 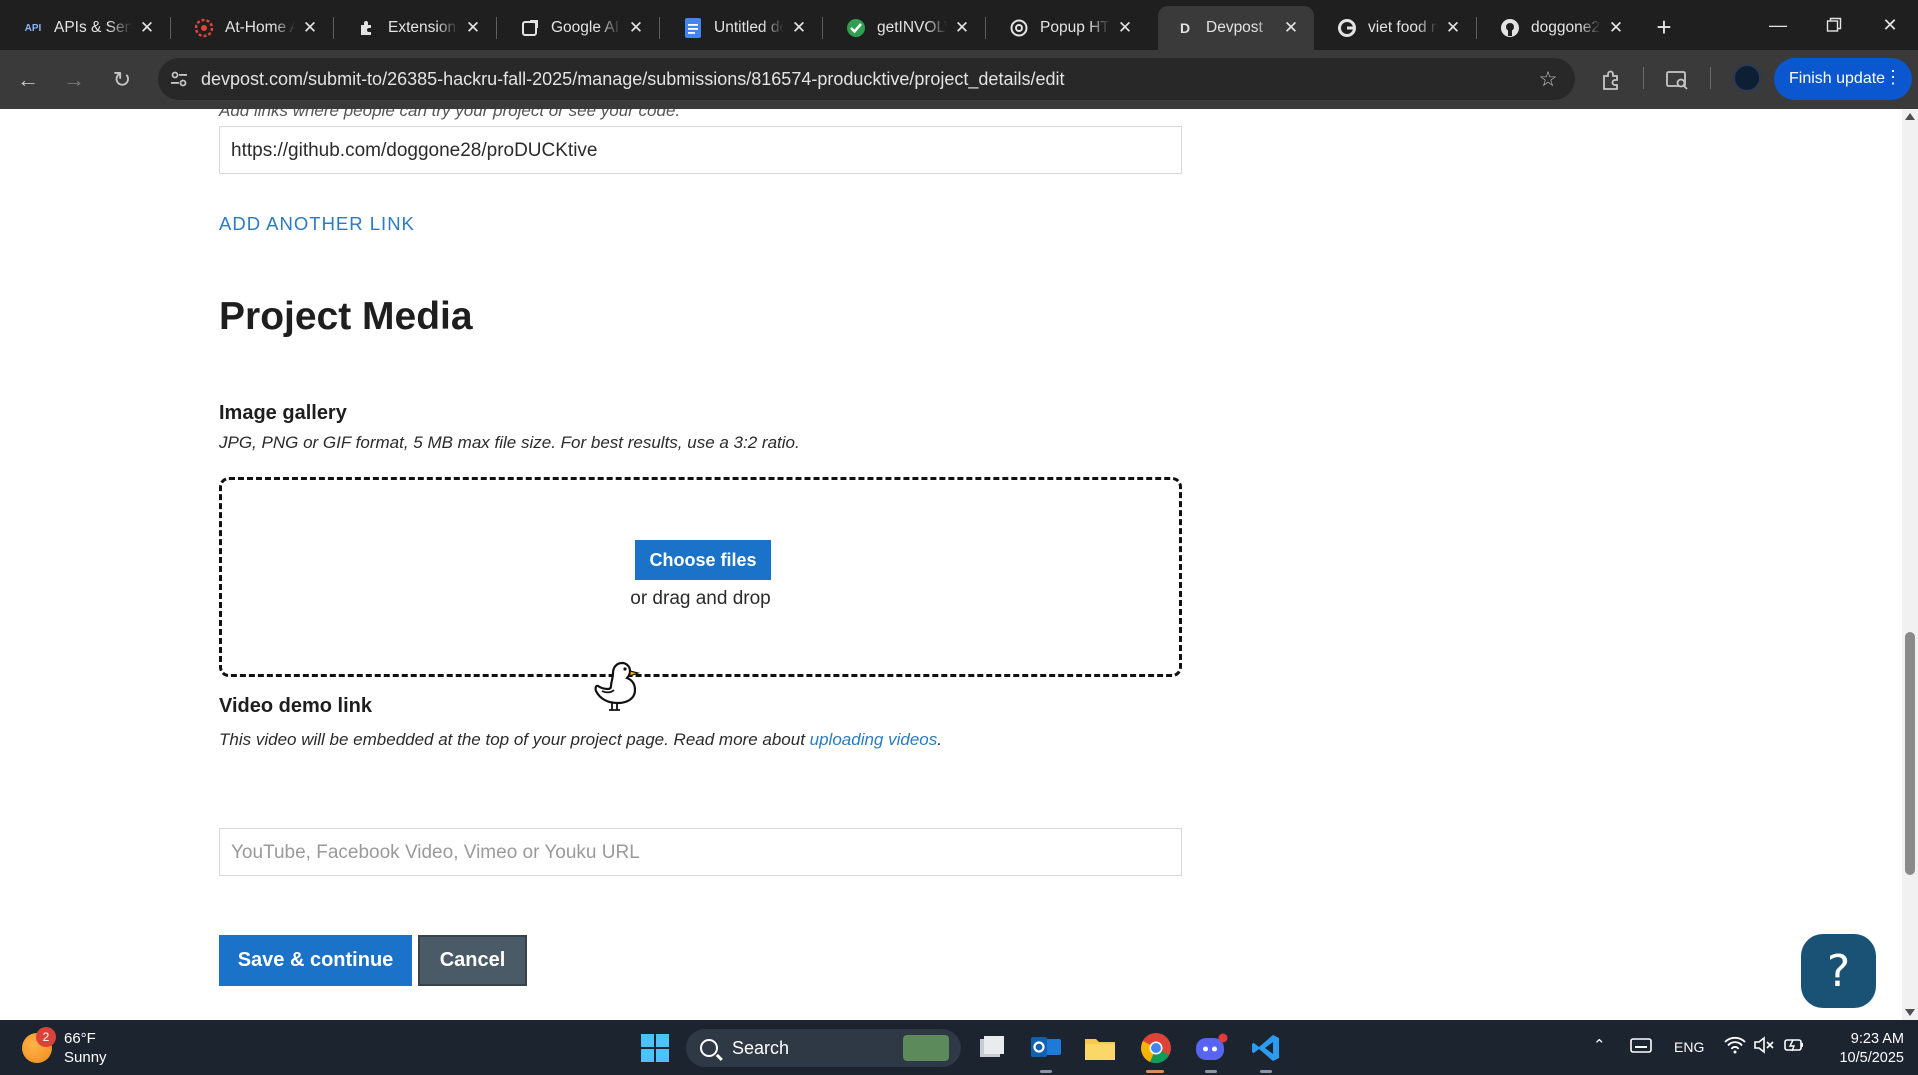 I want to click on tab-title: Extensions, so click(x=423, y=27).